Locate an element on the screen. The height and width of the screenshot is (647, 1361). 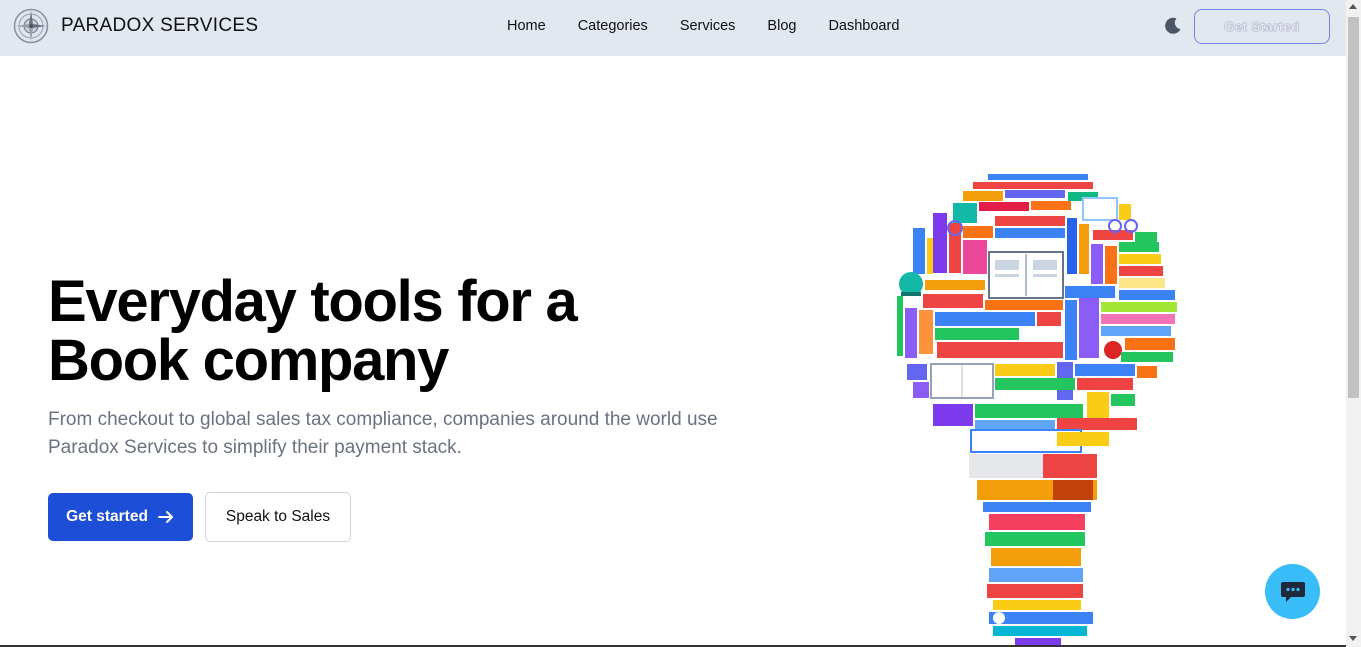
get-started-nav-button: Get Started is located at coordinates (1262, 26).